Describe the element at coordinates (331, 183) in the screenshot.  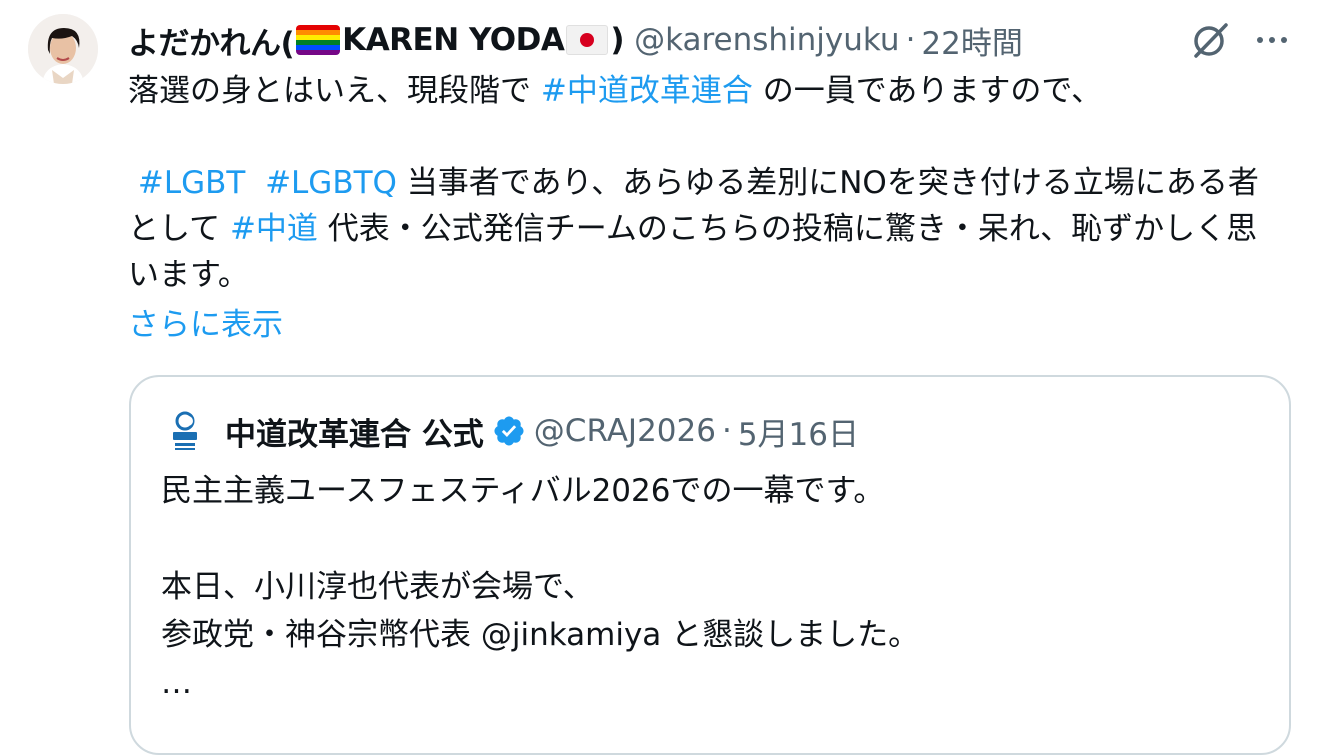
I see `hashtag-link: #LGBTQ` at that location.